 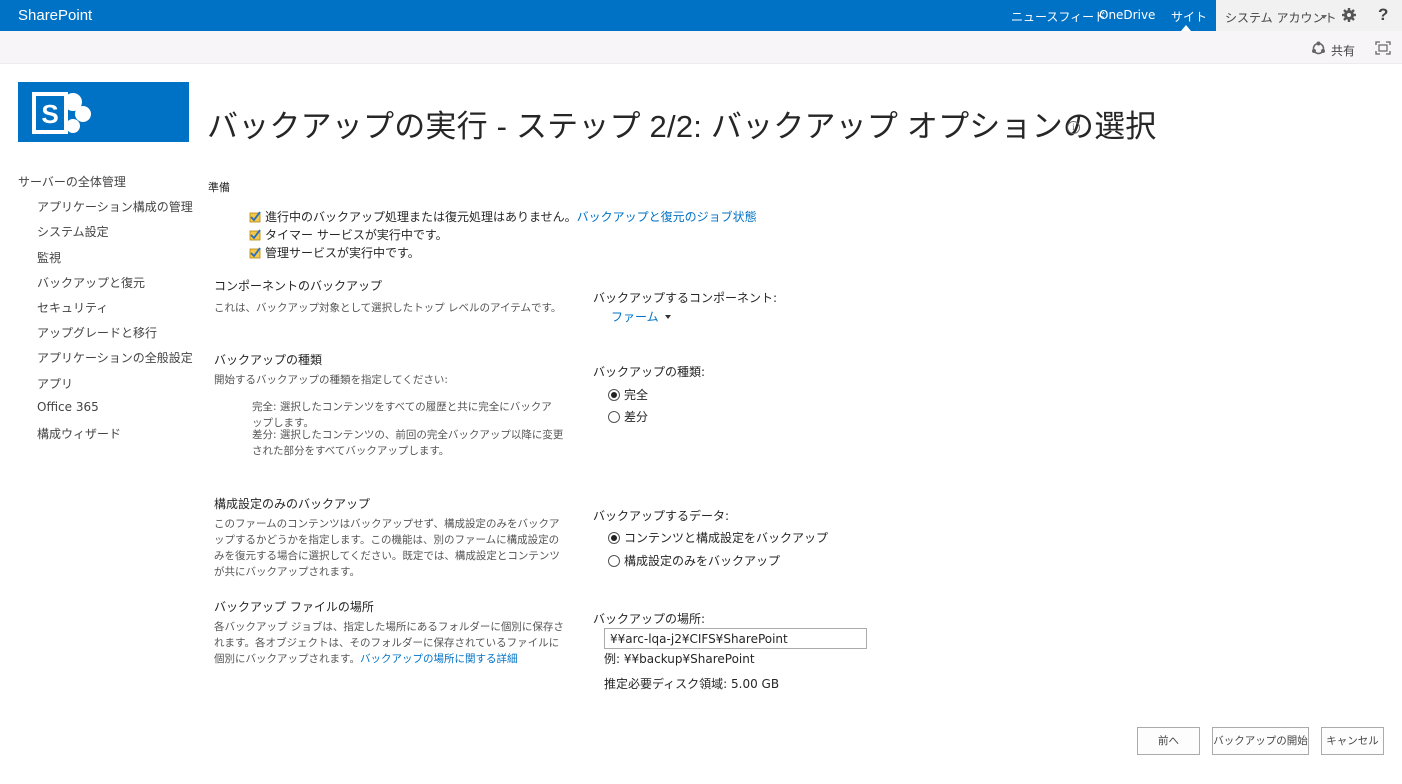 I want to click on svg-text: S, so click(x=49, y=114).